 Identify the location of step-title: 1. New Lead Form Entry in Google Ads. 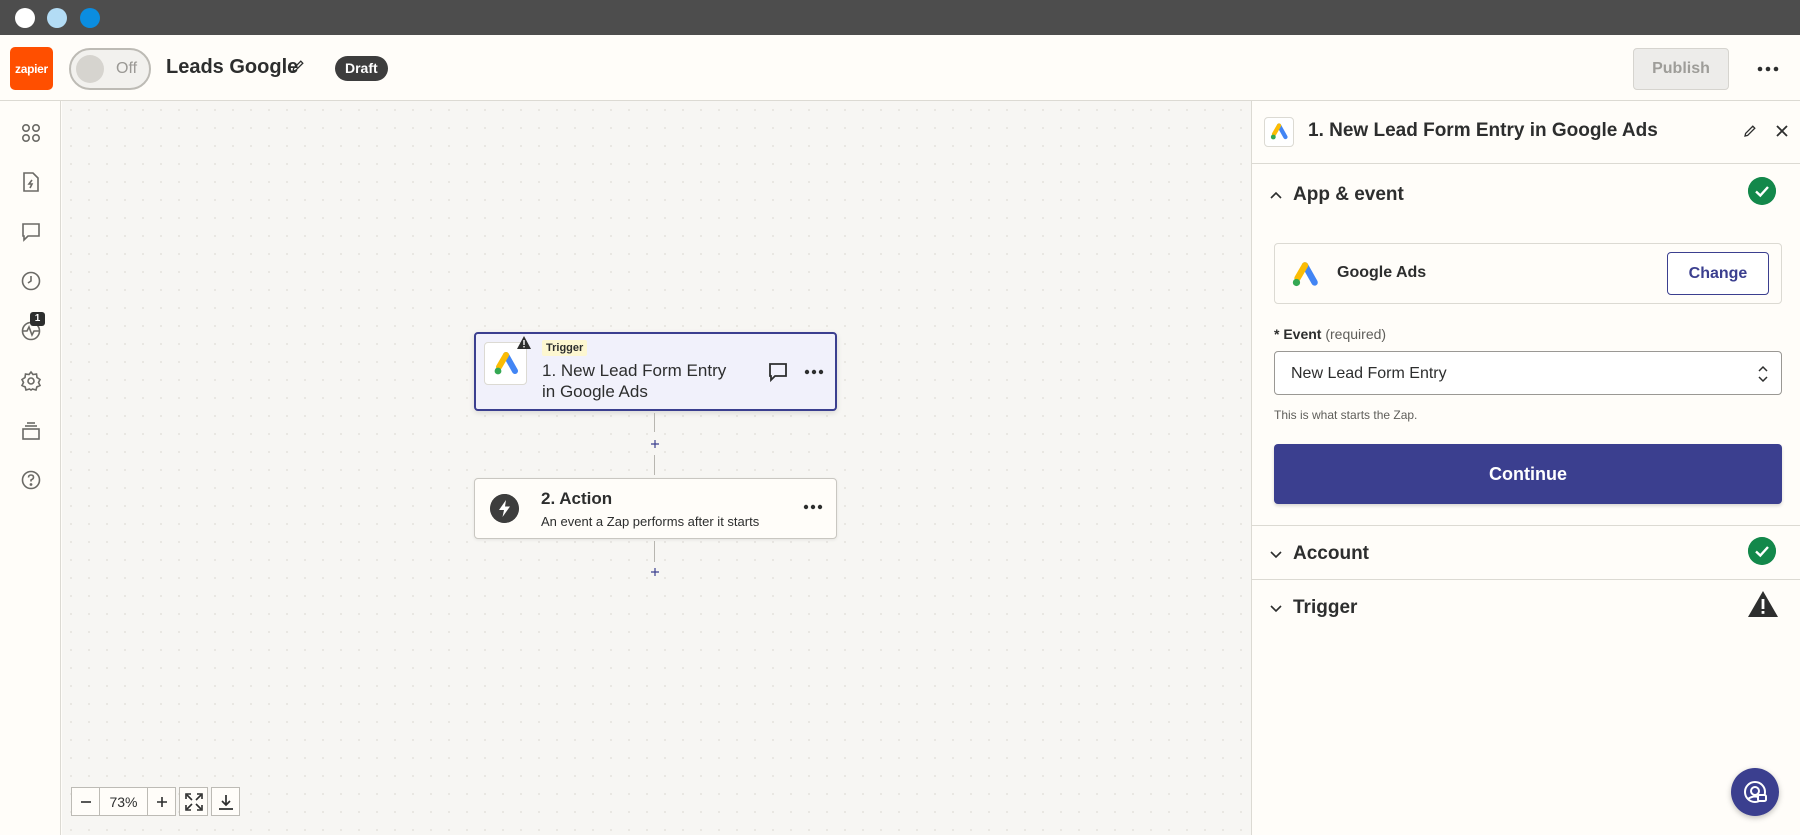
(634, 381).